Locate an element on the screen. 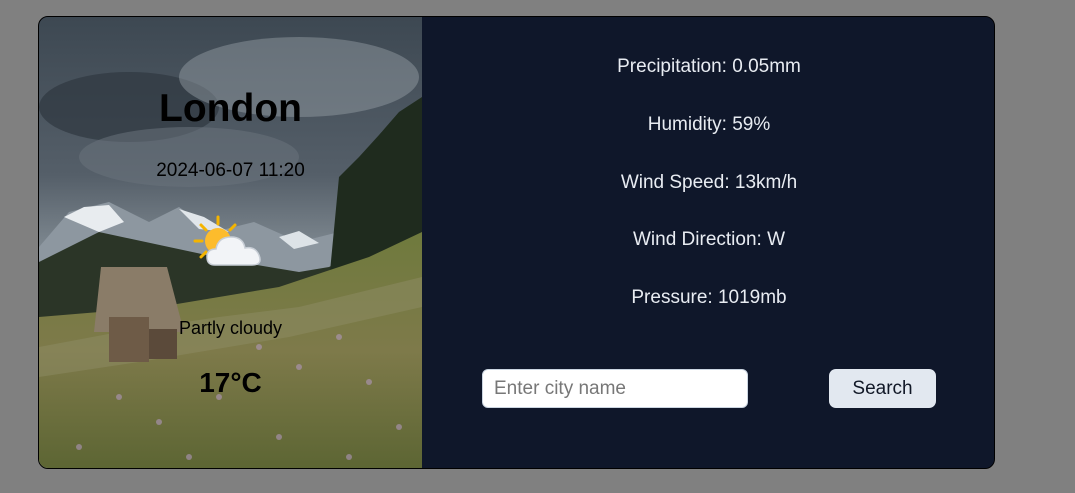  partly-cloudy-icon is located at coordinates (227, 240).